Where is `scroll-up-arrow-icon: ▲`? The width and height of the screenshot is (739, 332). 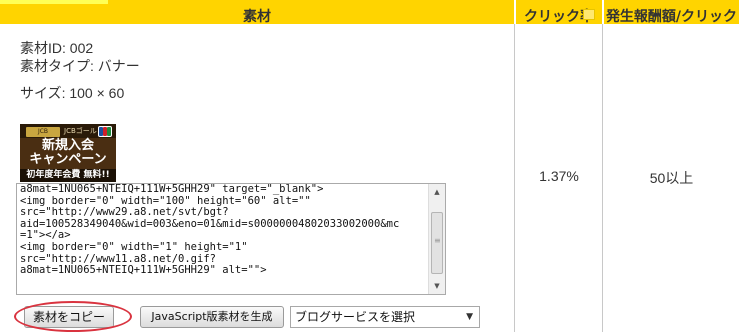 scroll-up-arrow-icon: ▲ is located at coordinates (437, 192).